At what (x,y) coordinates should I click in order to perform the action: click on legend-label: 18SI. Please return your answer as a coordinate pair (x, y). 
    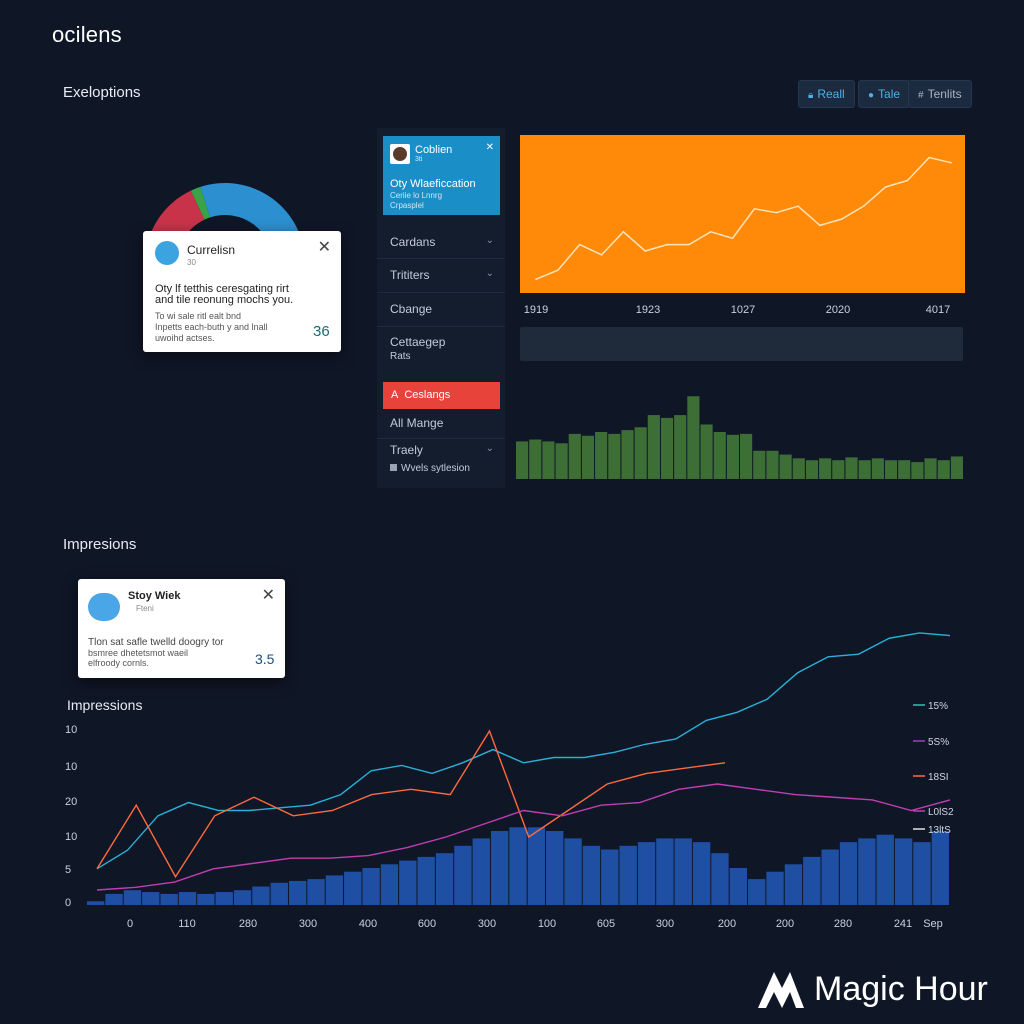
    Looking at the image, I should click on (938, 777).